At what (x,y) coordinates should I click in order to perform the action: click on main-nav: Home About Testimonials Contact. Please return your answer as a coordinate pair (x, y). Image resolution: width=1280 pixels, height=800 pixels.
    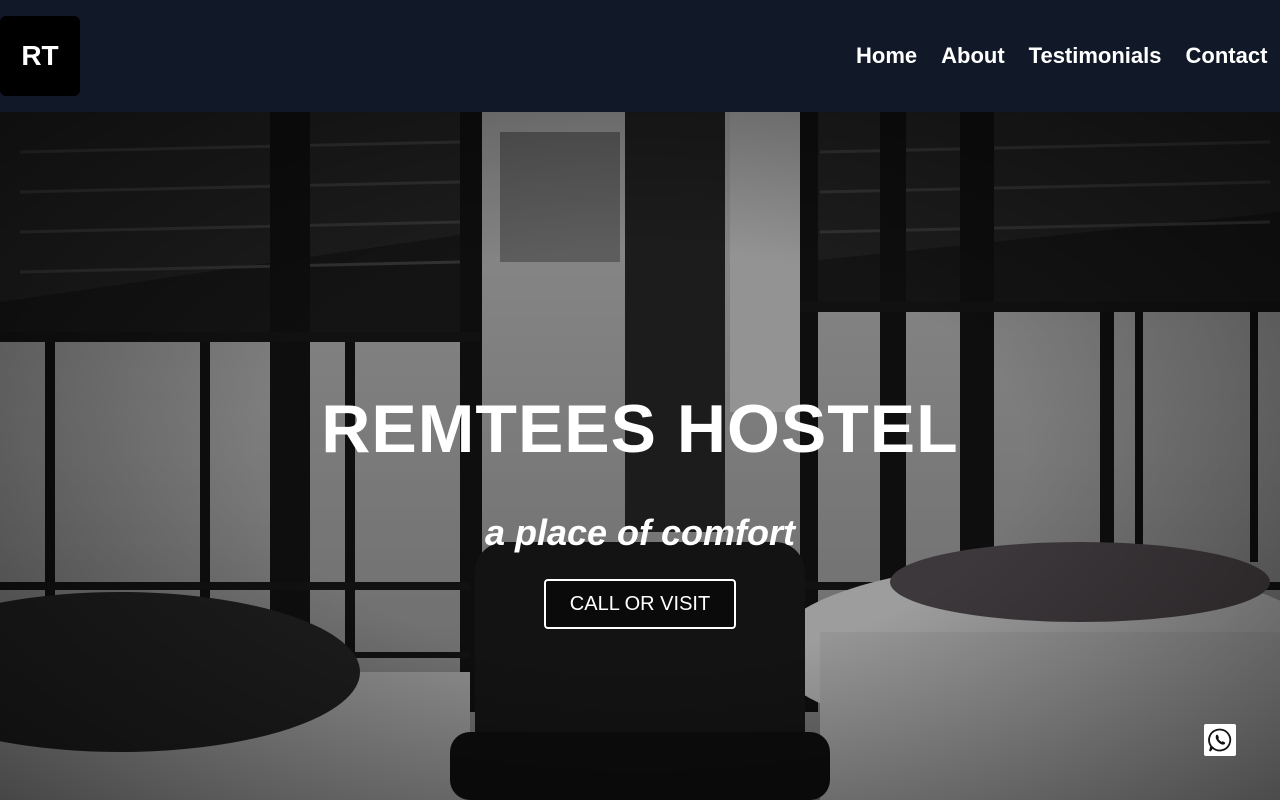
    Looking at the image, I should click on (1068, 56).